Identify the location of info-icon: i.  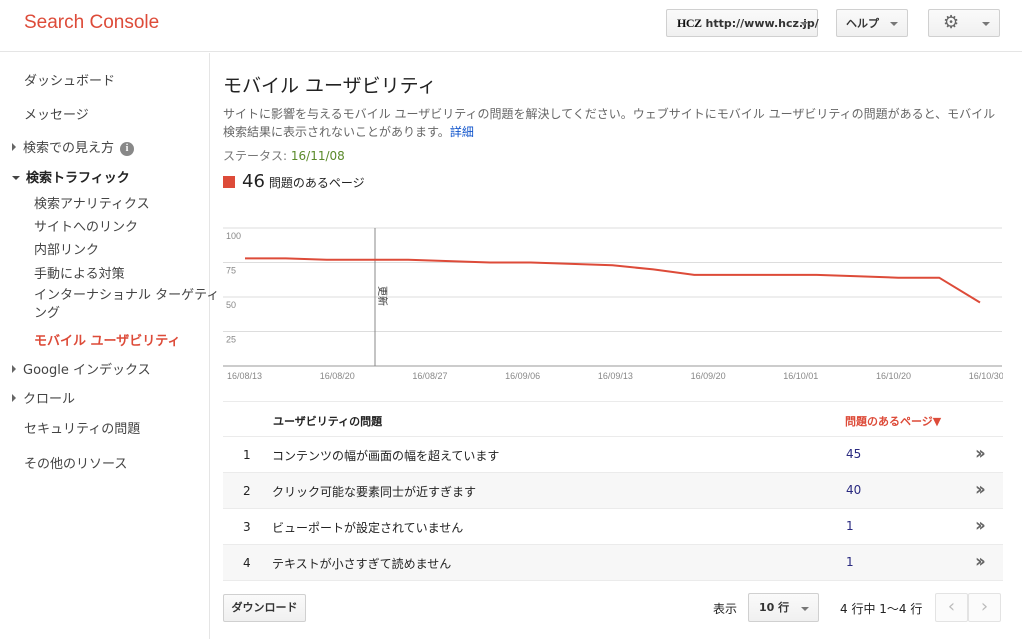
(127, 149).